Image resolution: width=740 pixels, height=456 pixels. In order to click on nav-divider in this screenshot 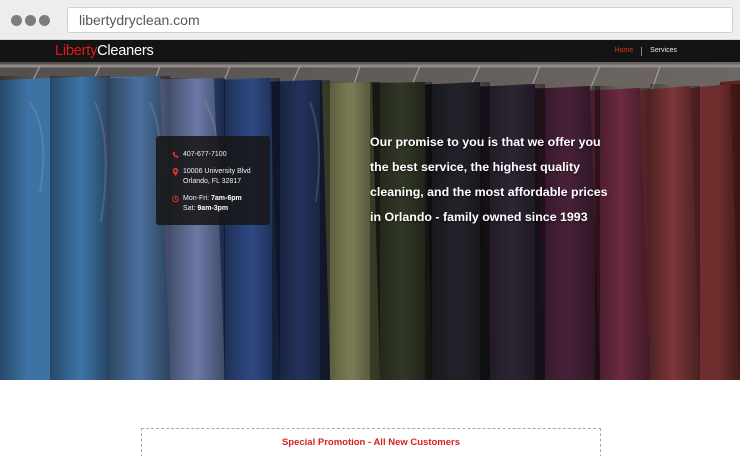, I will do `click(642, 51)`.